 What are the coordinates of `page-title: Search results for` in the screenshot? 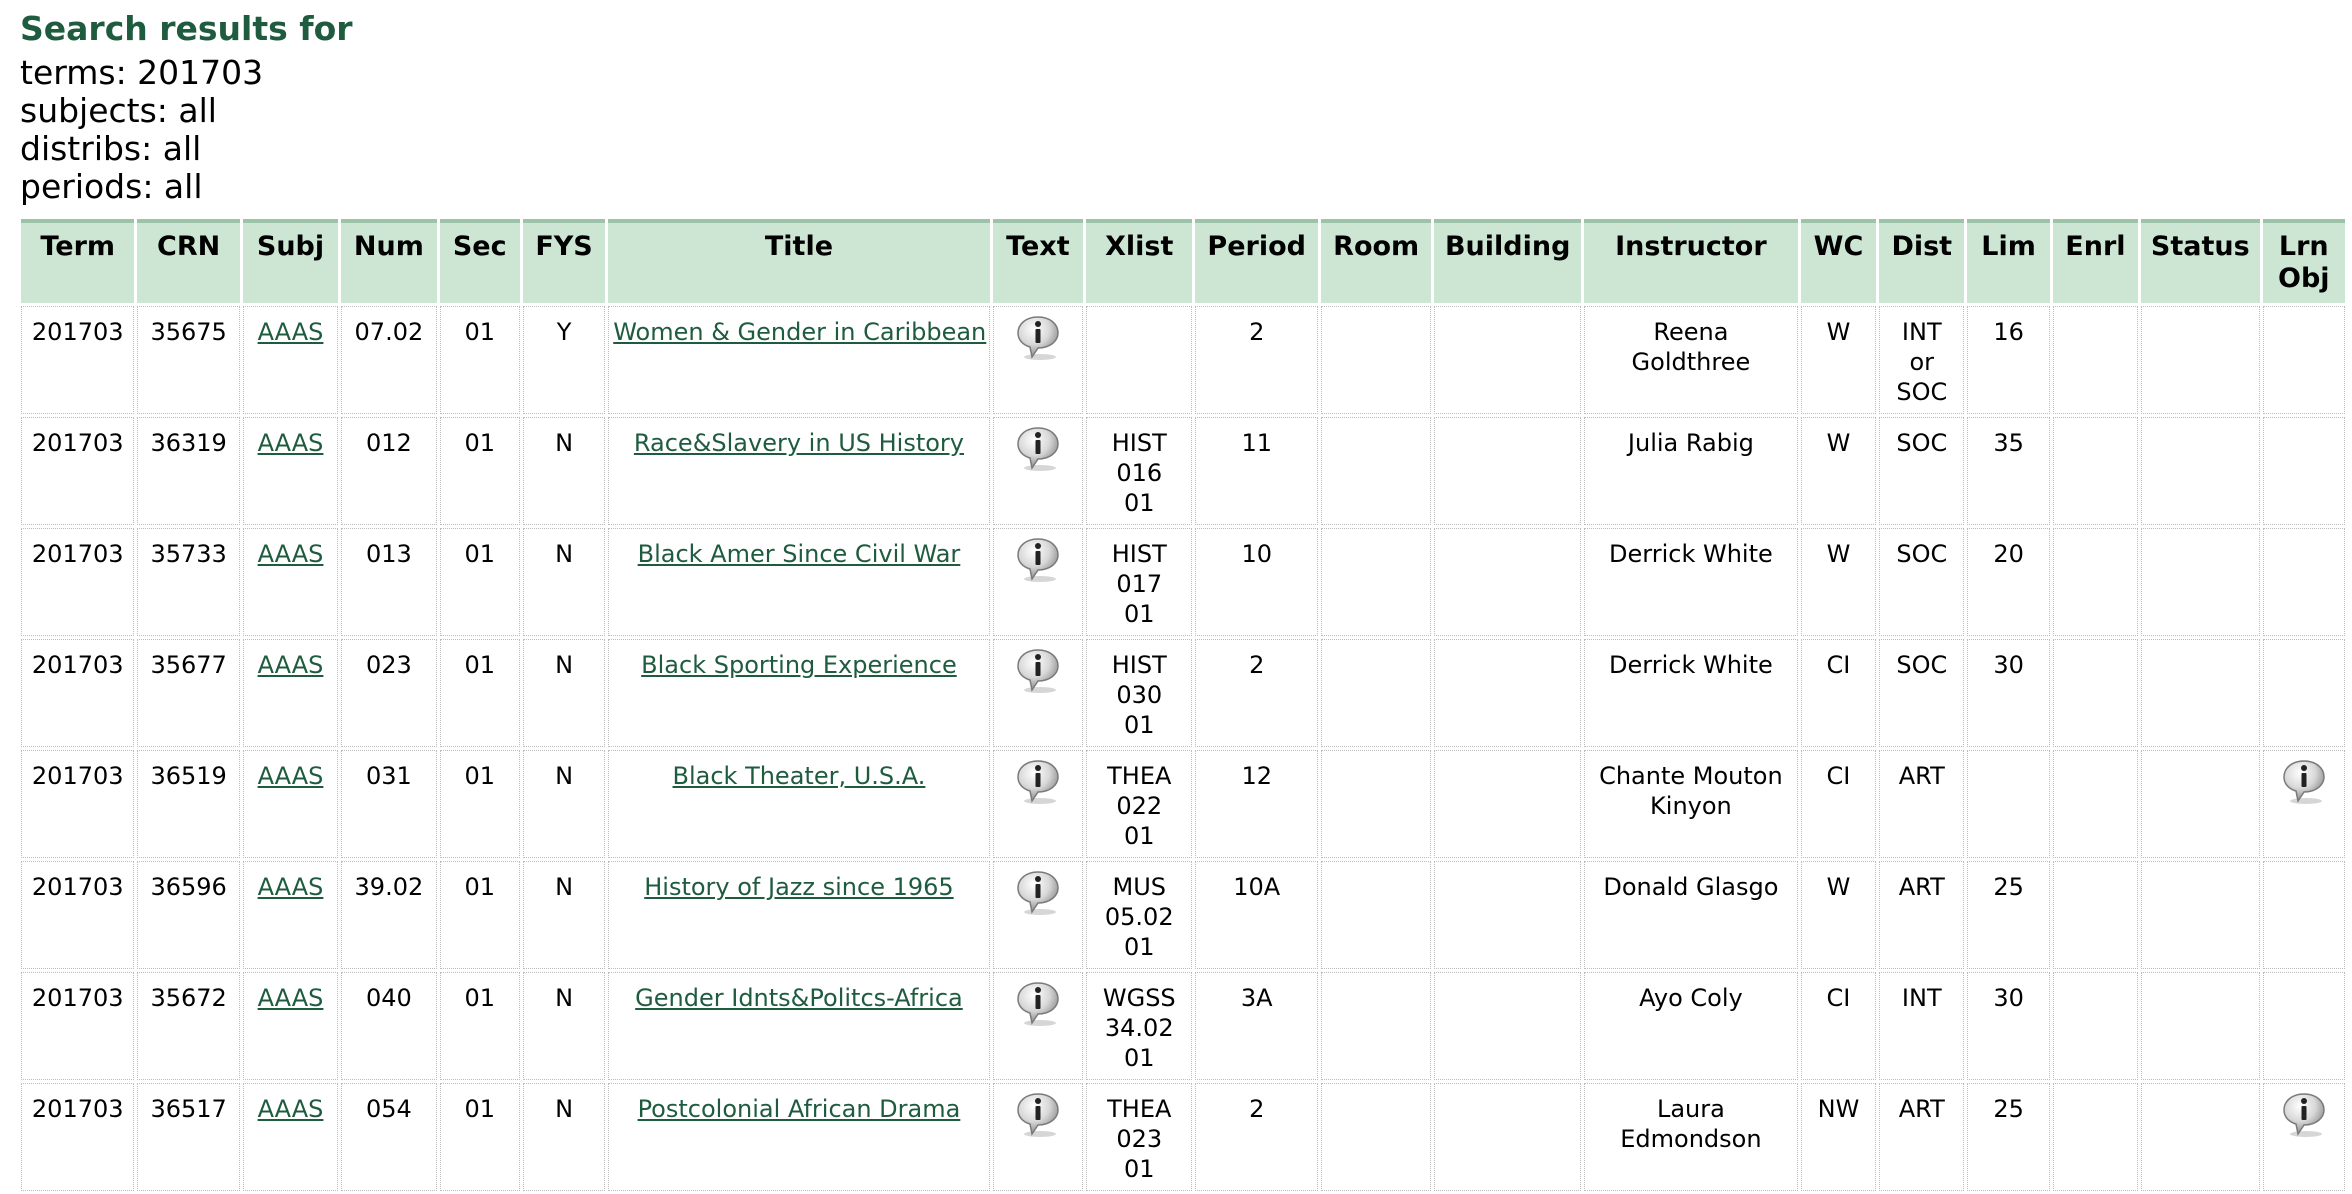 It's located at (186, 28).